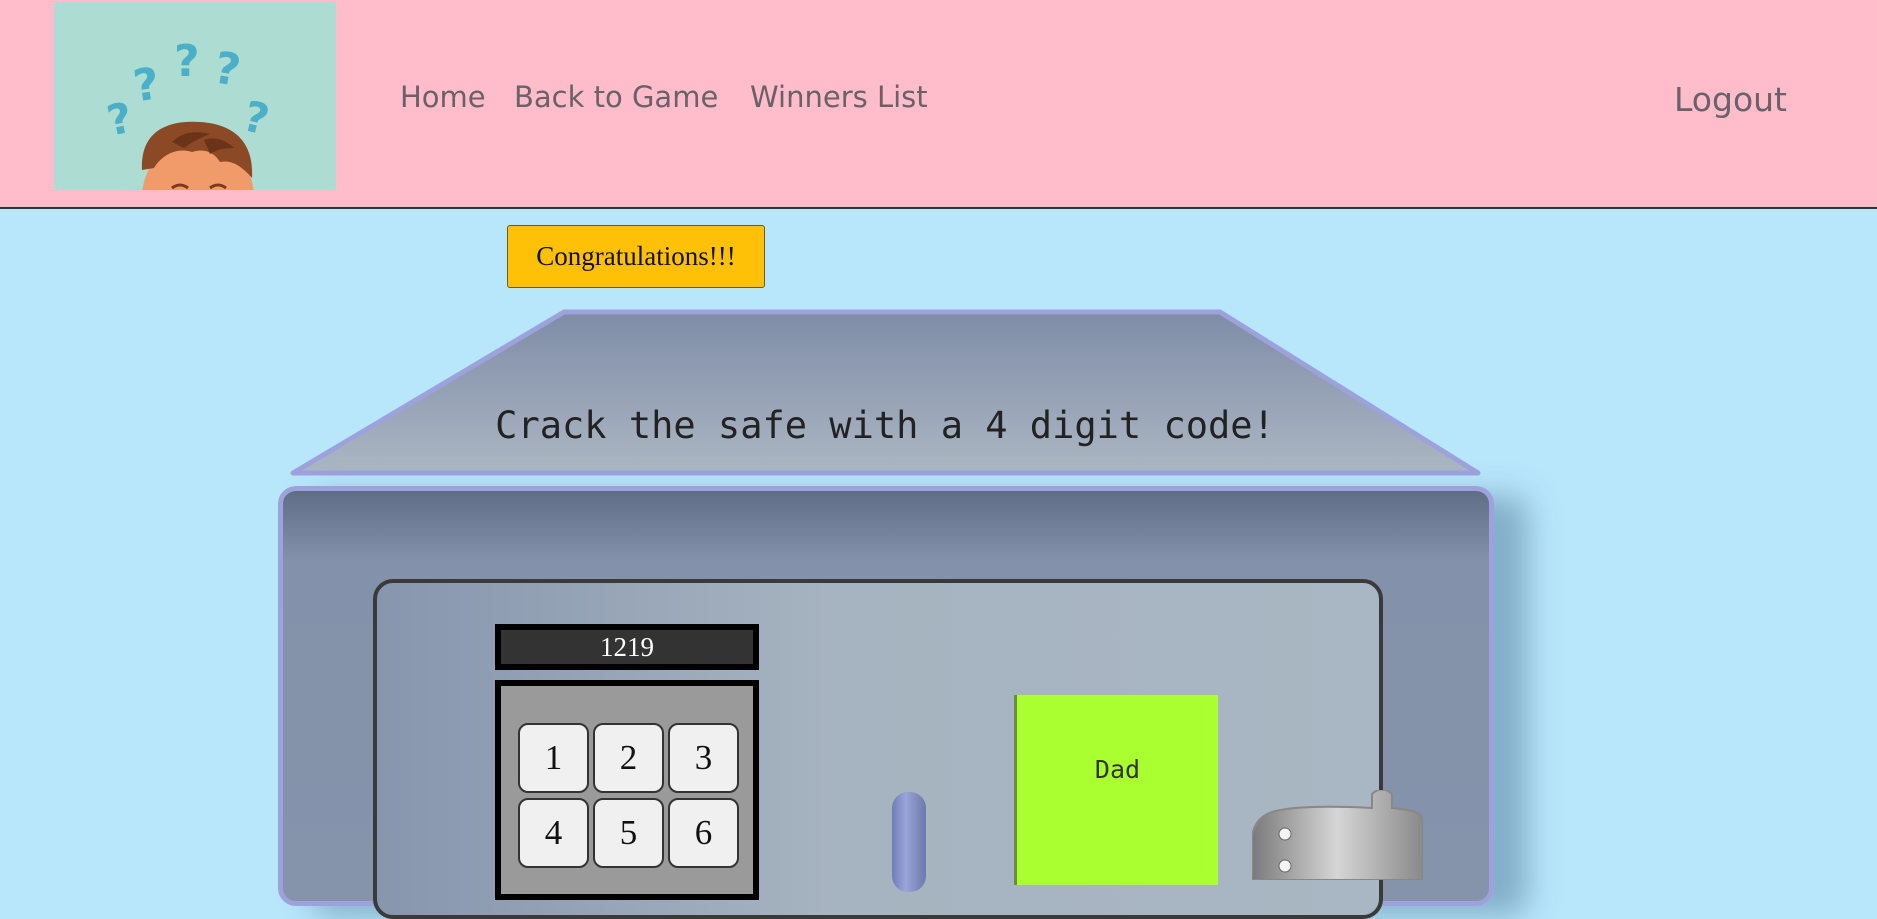 The height and width of the screenshot is (919, 1877). Describe the element at coordinates (909, 842) in the screenshot. I see `safe-handle` at that location.